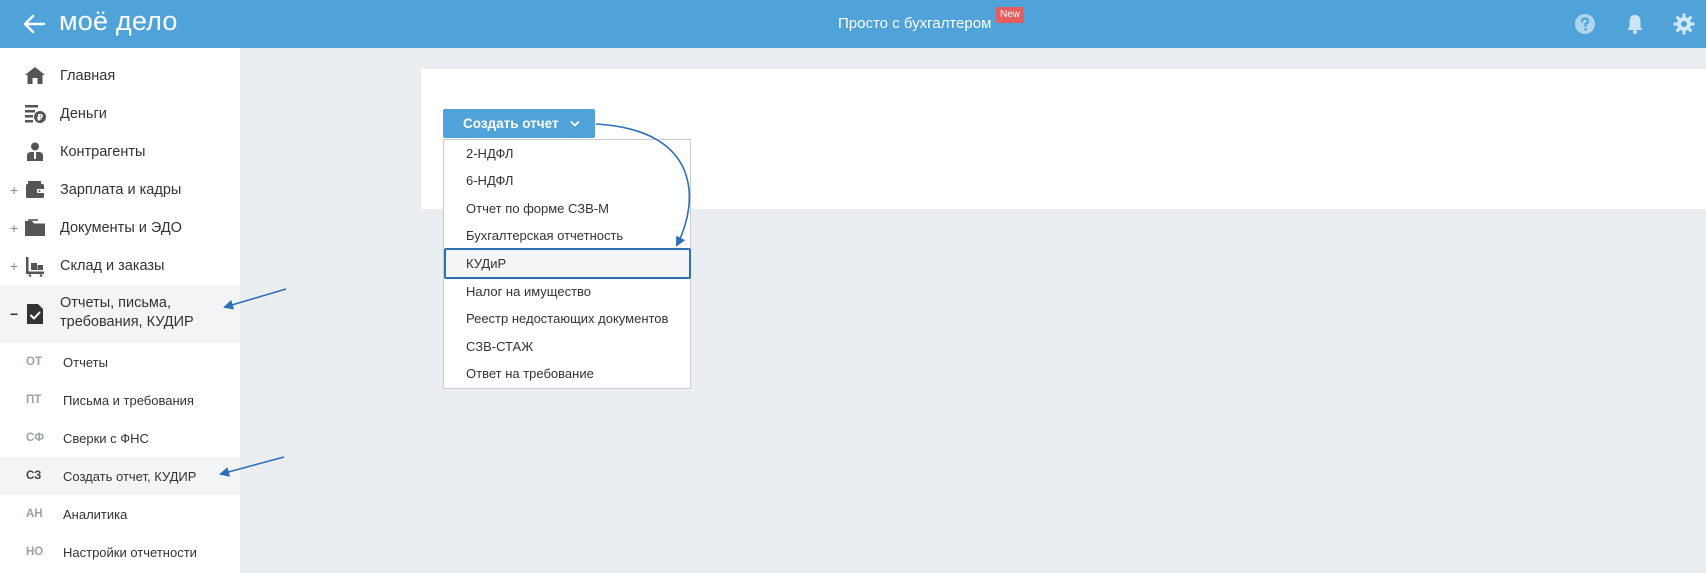 The width and height of the screenshot is (1706, 573). I want to click on top-header: моё дело Просто с бухгалтером New, so click(853, 24).